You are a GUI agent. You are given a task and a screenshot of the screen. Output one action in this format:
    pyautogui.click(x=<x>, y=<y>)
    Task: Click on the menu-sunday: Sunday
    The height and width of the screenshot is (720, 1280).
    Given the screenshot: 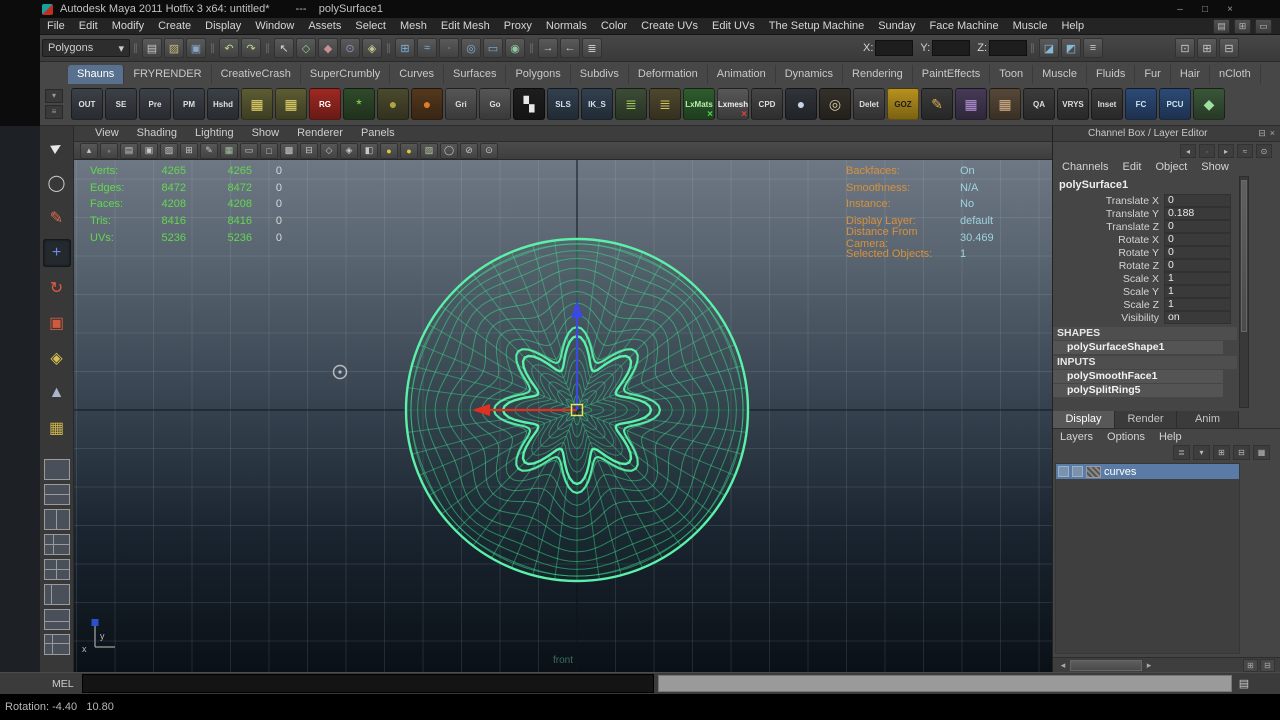 What is the action you would take?
    pyautogui.click(x=896, y=26)
    